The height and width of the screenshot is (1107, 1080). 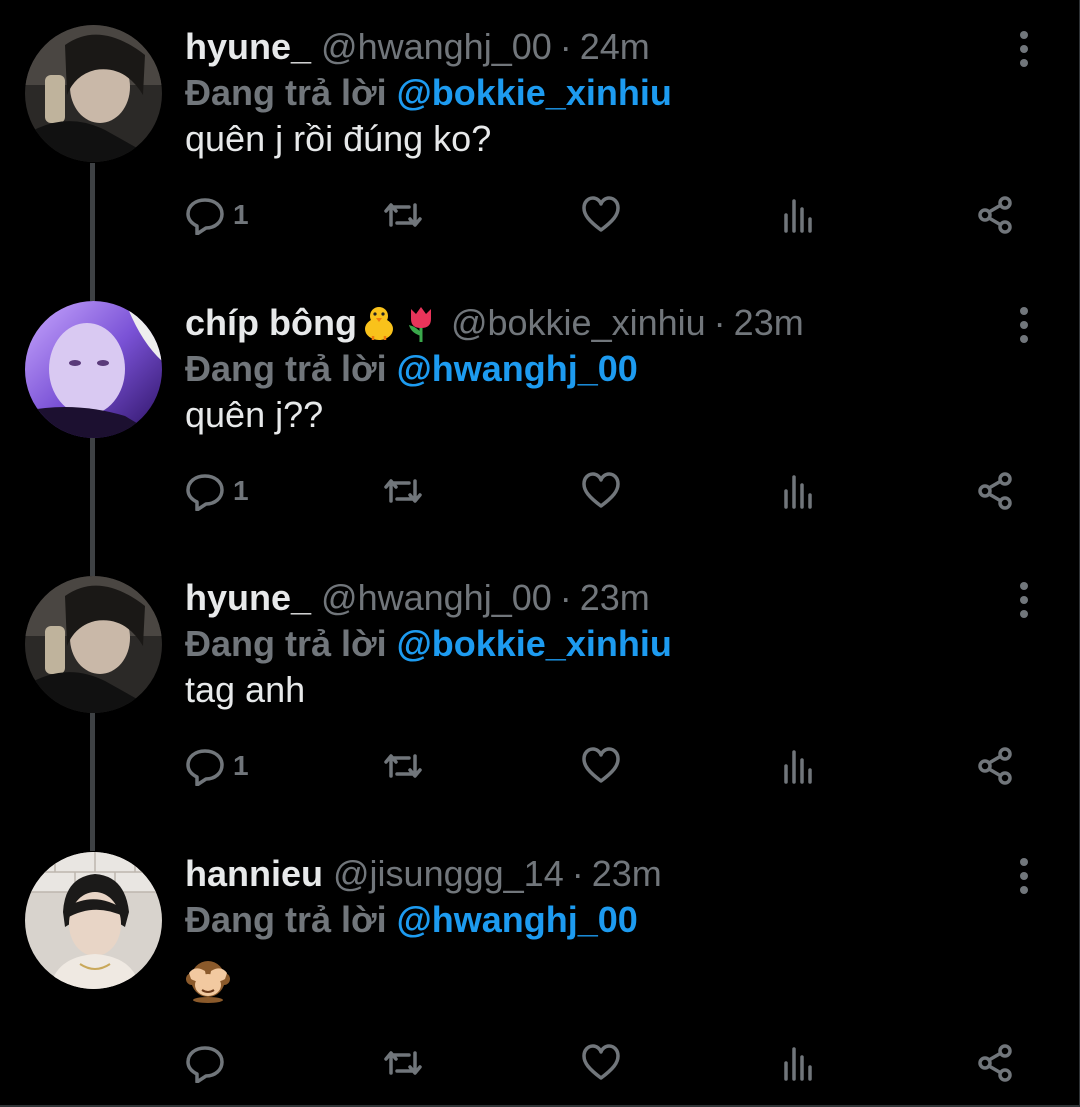 I want to click on tweet-text, so click(x=208, y=985).